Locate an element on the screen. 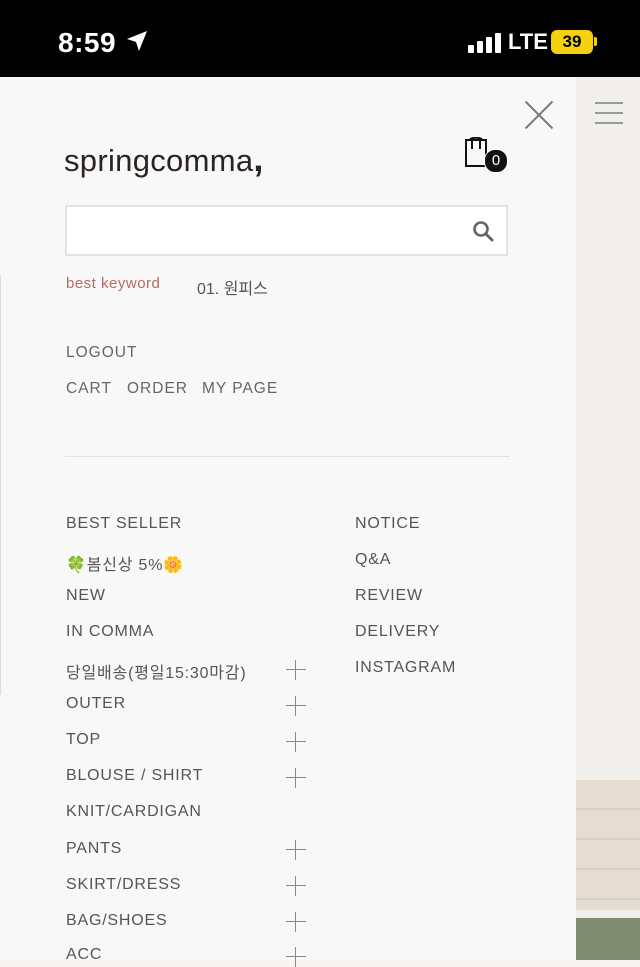 This screenshot has width=640, height=967. close-icon is located at coordinates (539, 115).